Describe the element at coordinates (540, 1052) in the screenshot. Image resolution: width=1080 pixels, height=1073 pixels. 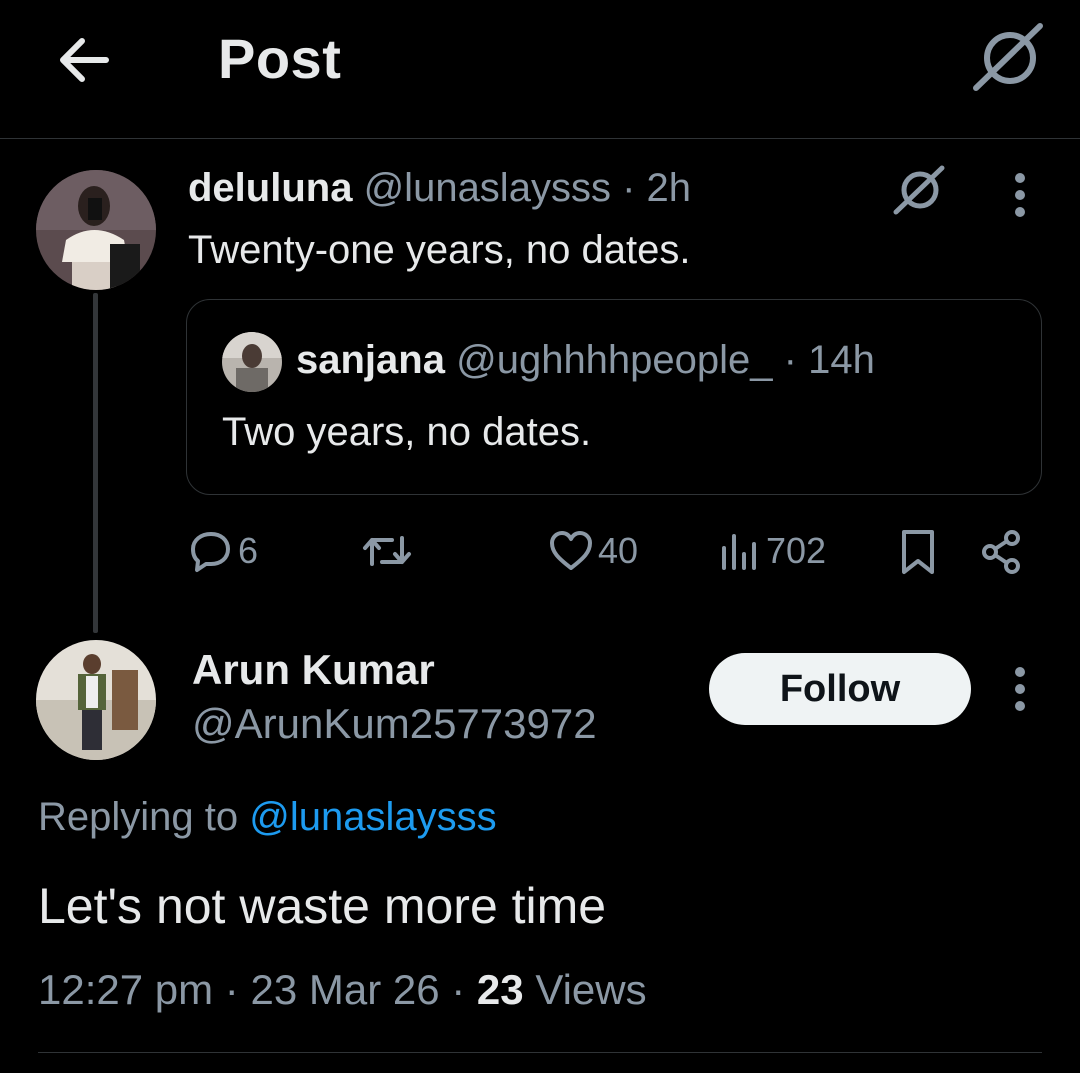
I see `divider` at that location.